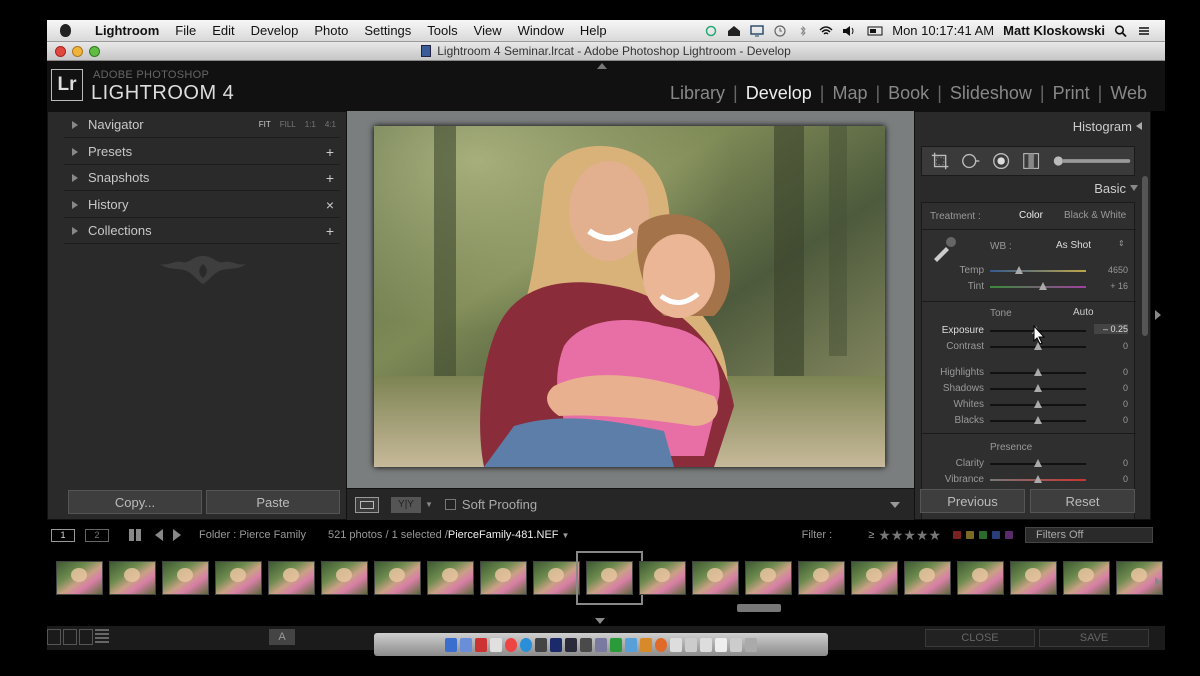 The image size is (1200, 676). I want to click on vibrance-slider-thumb, so click(1038, 479).